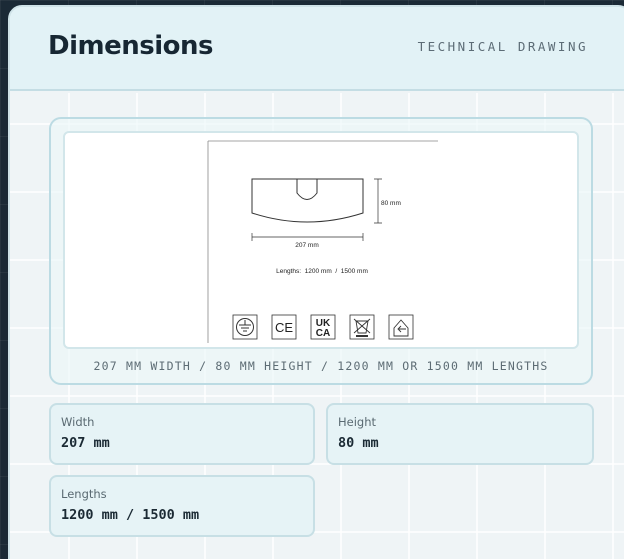 The image size is (624, 559). What do you see at coordinates (130, 515) in the screenshot?
I see `spec-value-lengths: 1200 mm / 1500 mm` at bounding box center [130, 515].